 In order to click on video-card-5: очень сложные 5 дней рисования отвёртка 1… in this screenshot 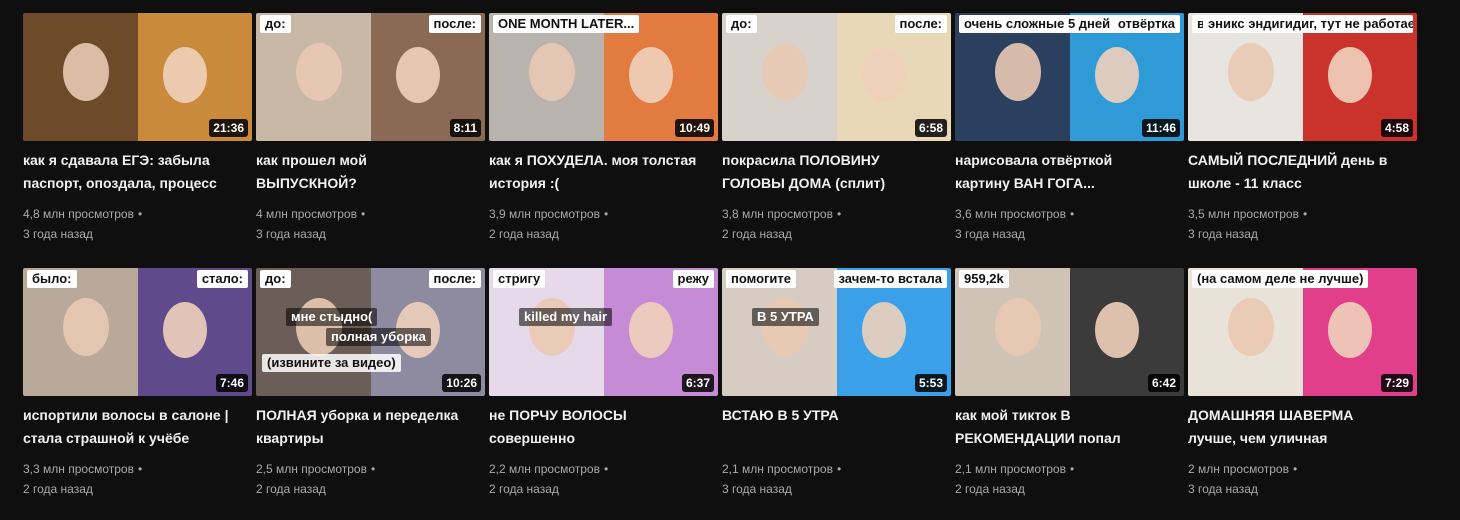, I will do `click(1069, 139)`.